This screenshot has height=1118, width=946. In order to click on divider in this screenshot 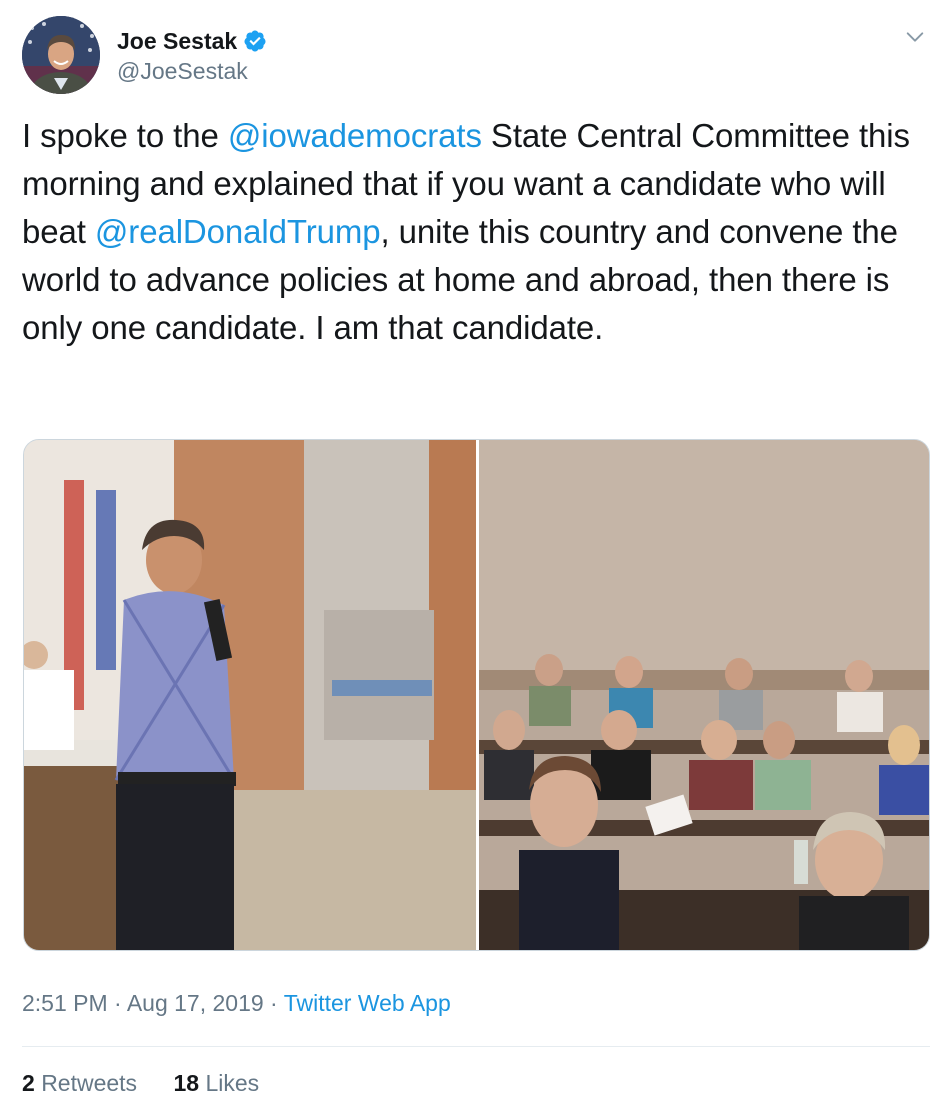, I will do `click(476, 1046)`.